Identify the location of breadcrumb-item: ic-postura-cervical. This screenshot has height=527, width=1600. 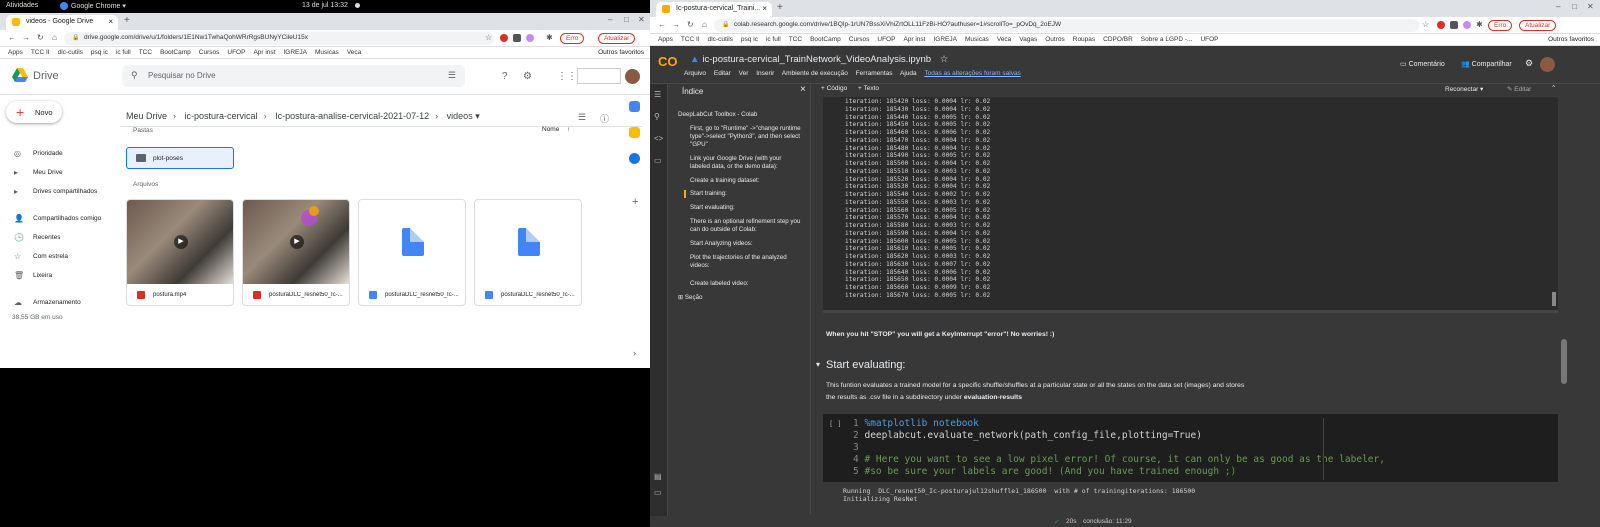
(221, 116).